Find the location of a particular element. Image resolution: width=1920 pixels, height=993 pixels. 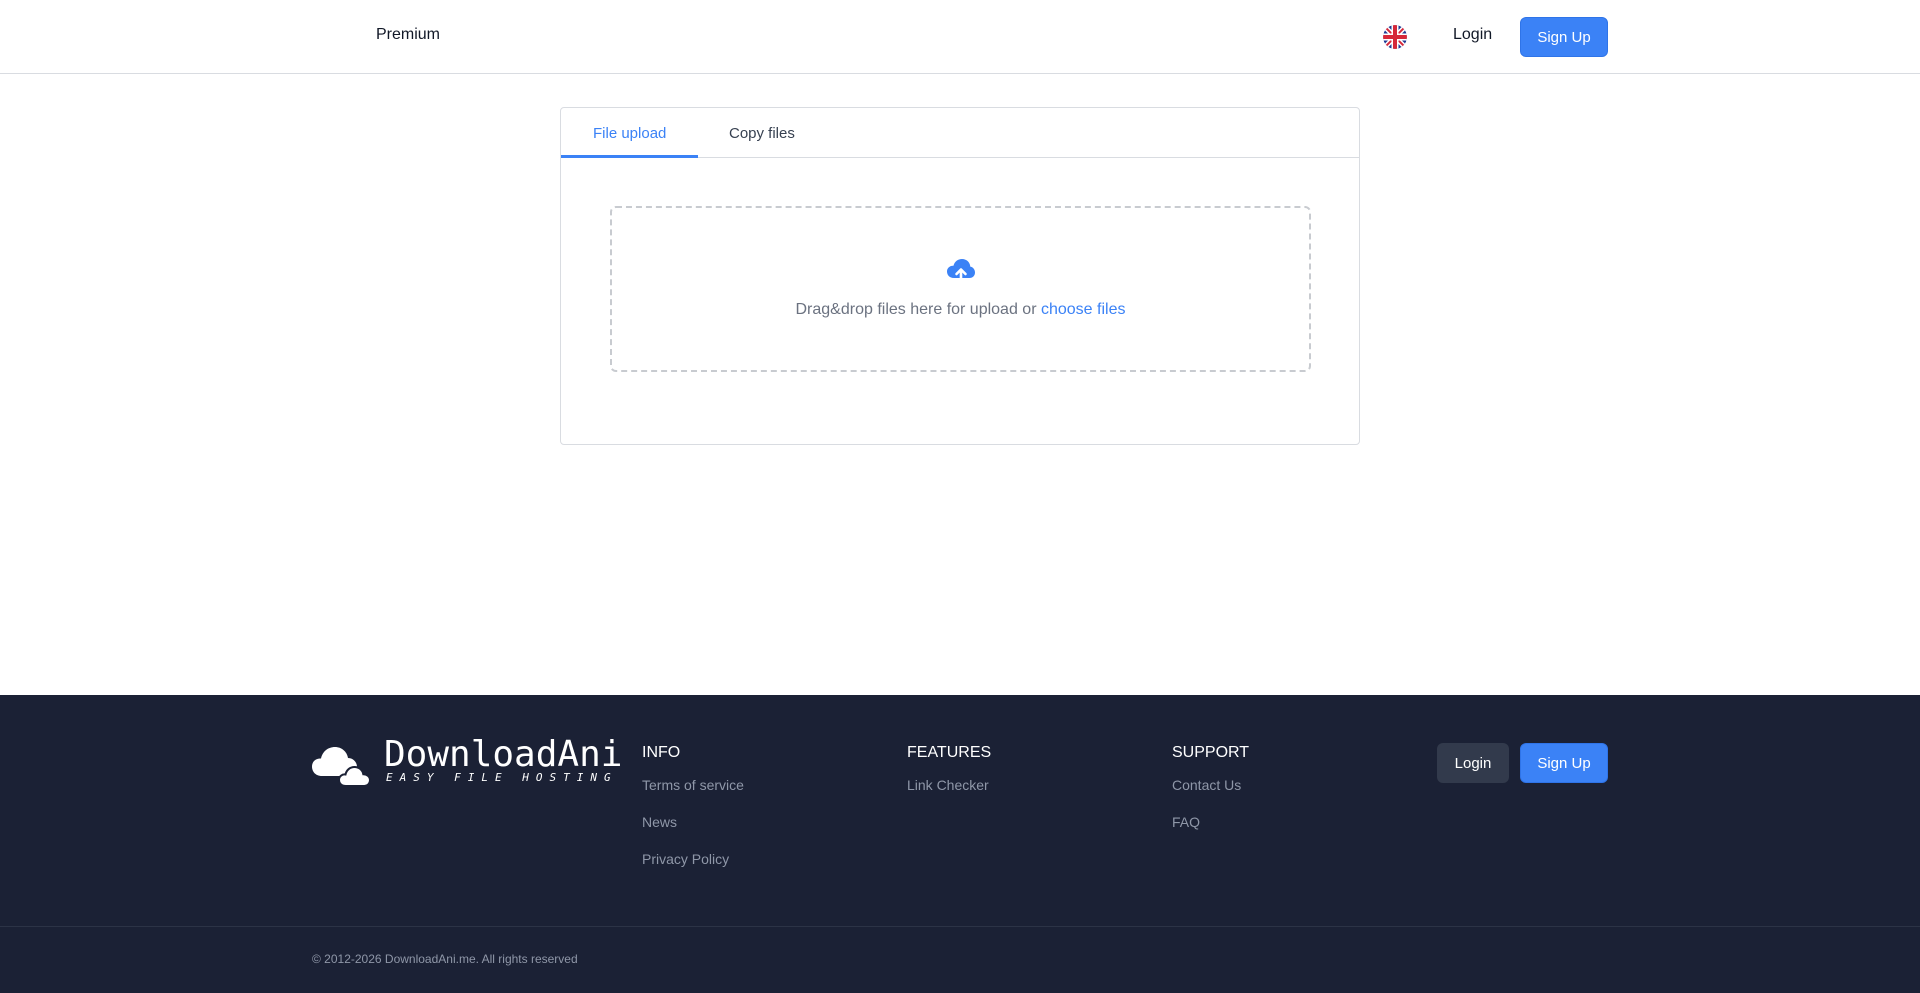

tab-file-upload: File upload is located at coordinates (629, 133).